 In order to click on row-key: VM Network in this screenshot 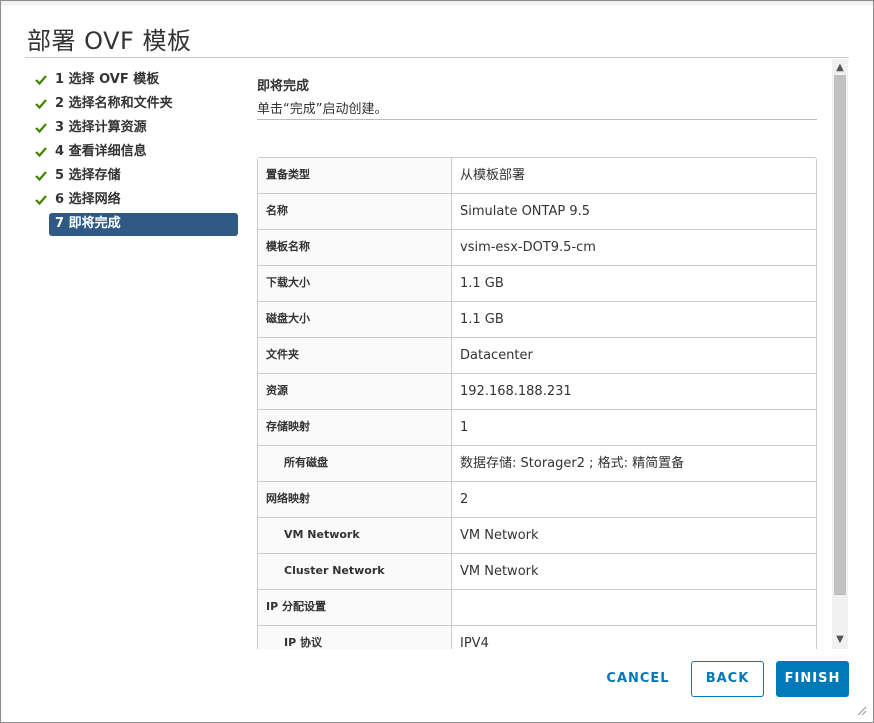, I will do `click(355, 535)`.